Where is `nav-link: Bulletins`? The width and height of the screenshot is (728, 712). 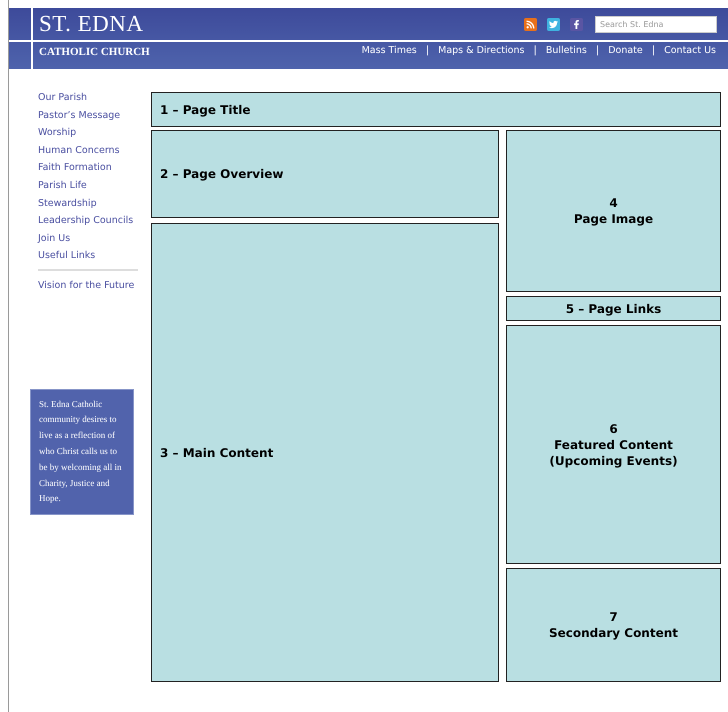 nav-link: Bulletins is located at coordinates (566, 50).